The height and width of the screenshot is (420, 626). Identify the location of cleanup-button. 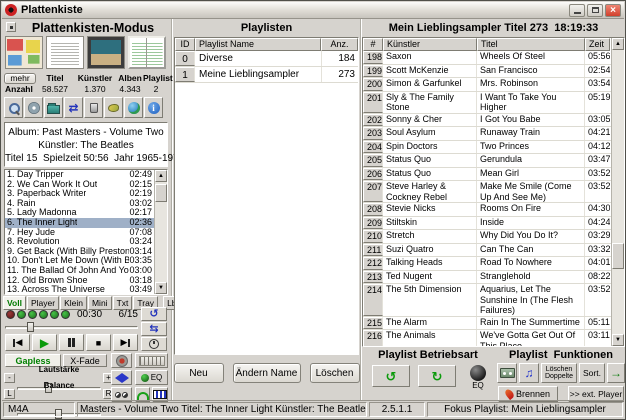
(113, 107).